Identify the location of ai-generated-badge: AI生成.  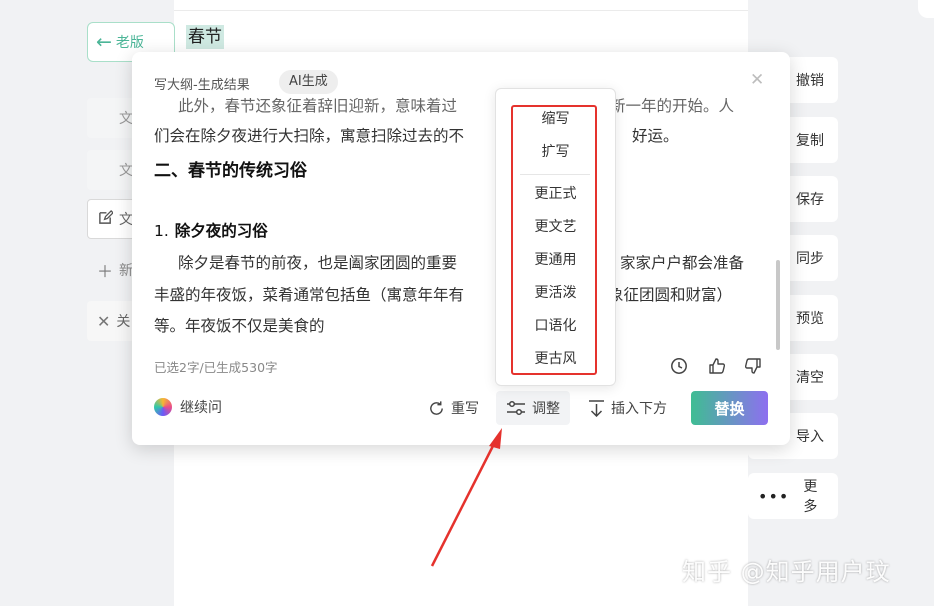
(308, 82).